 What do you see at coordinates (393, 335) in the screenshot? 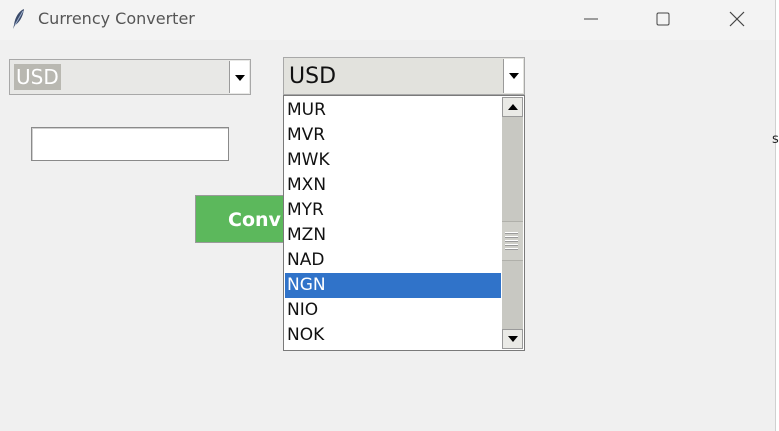
I see `list-item: NOK` at bounding box center [393, 335].